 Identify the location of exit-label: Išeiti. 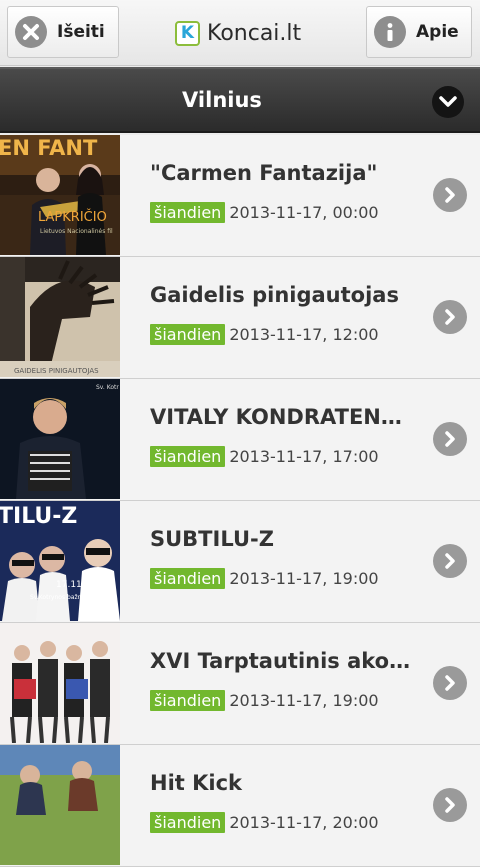
(81, 32).